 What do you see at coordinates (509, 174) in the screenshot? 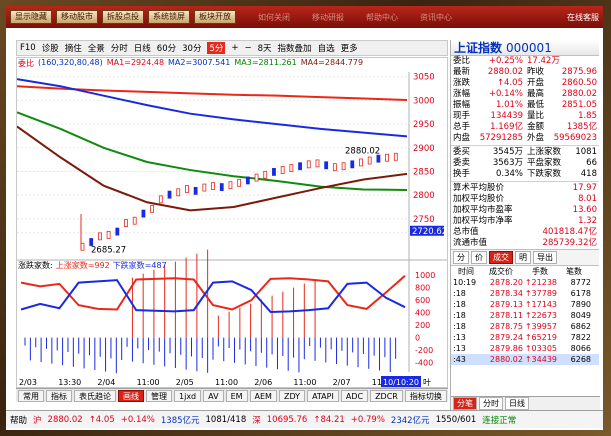
I see `breadth-value: 0.34%` at bounding box center [509, 174].